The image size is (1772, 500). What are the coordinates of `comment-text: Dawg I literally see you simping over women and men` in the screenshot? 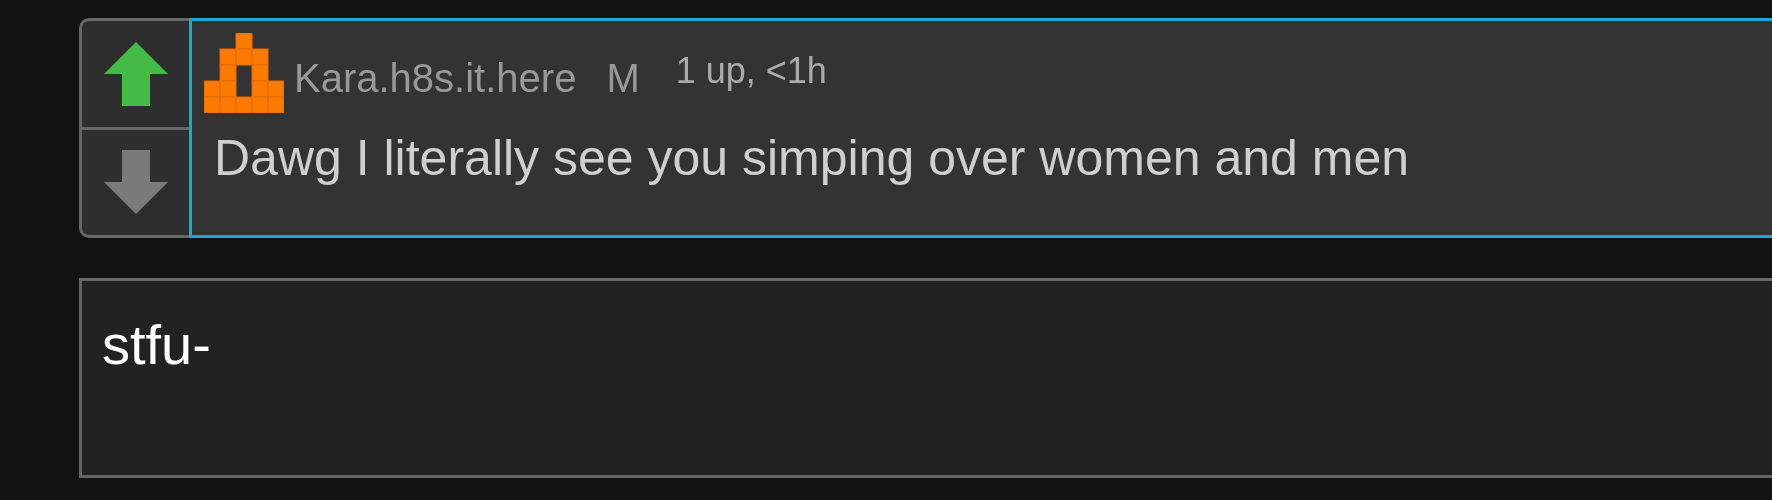 It's located at (812, 158).